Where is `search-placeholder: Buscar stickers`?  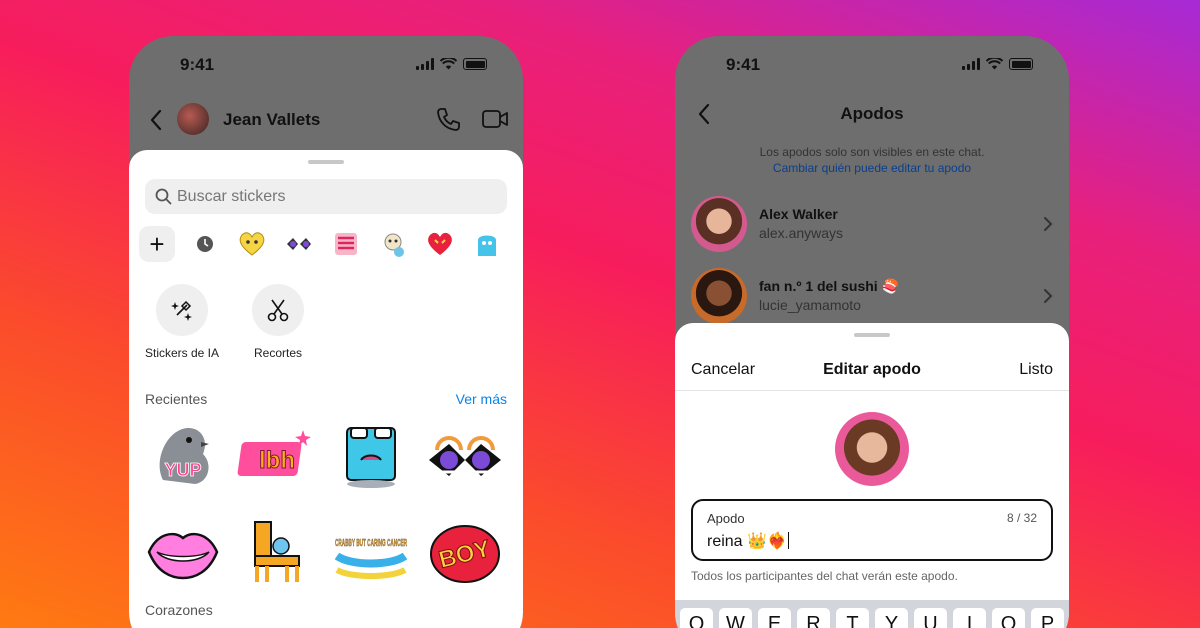 search-placeholder: Buscar stickers is located at coordinates (231, 196).